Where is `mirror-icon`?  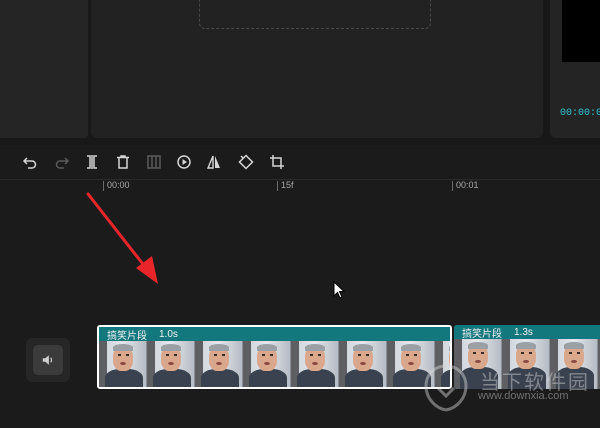 mirror-icon is located at coordinates (213, 162).